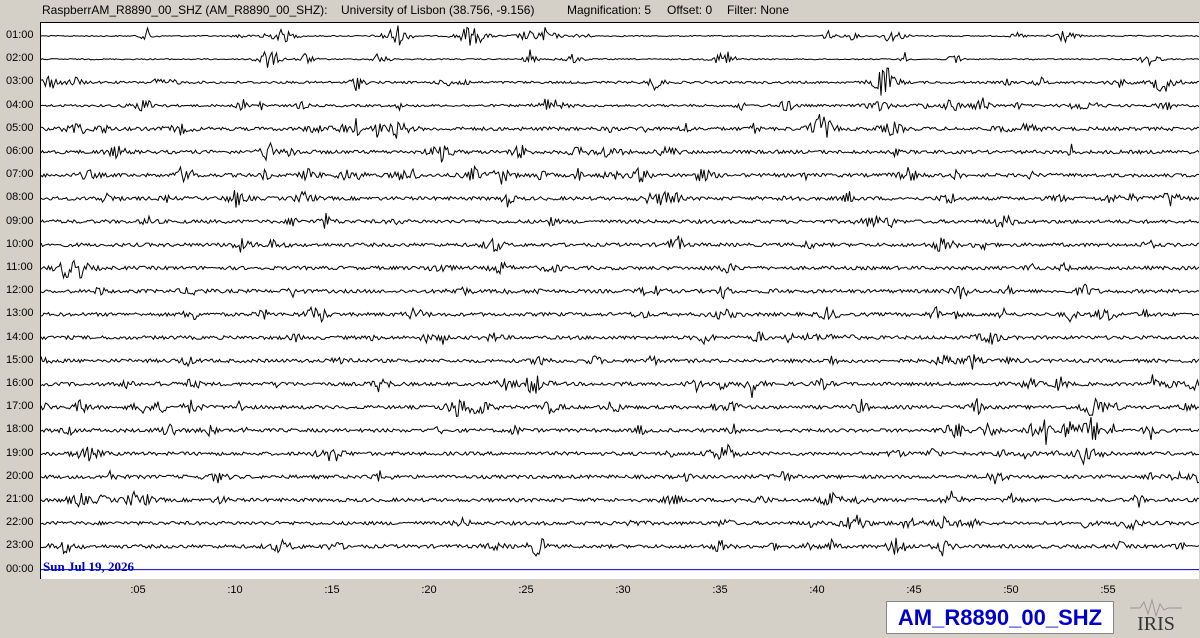  Describe the element at coordinates (20, 81) in the screenshot. I see `hour-label: 03:00` at that location.